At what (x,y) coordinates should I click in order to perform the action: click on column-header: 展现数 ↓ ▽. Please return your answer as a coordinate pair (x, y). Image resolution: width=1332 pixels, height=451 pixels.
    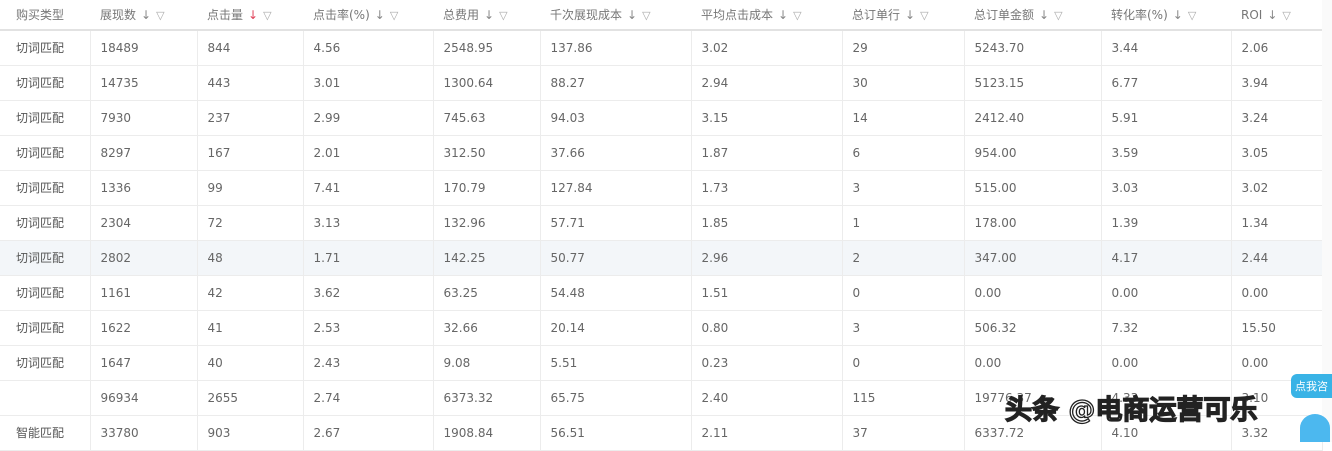
    Looking at the image, I should click on (143, 15).